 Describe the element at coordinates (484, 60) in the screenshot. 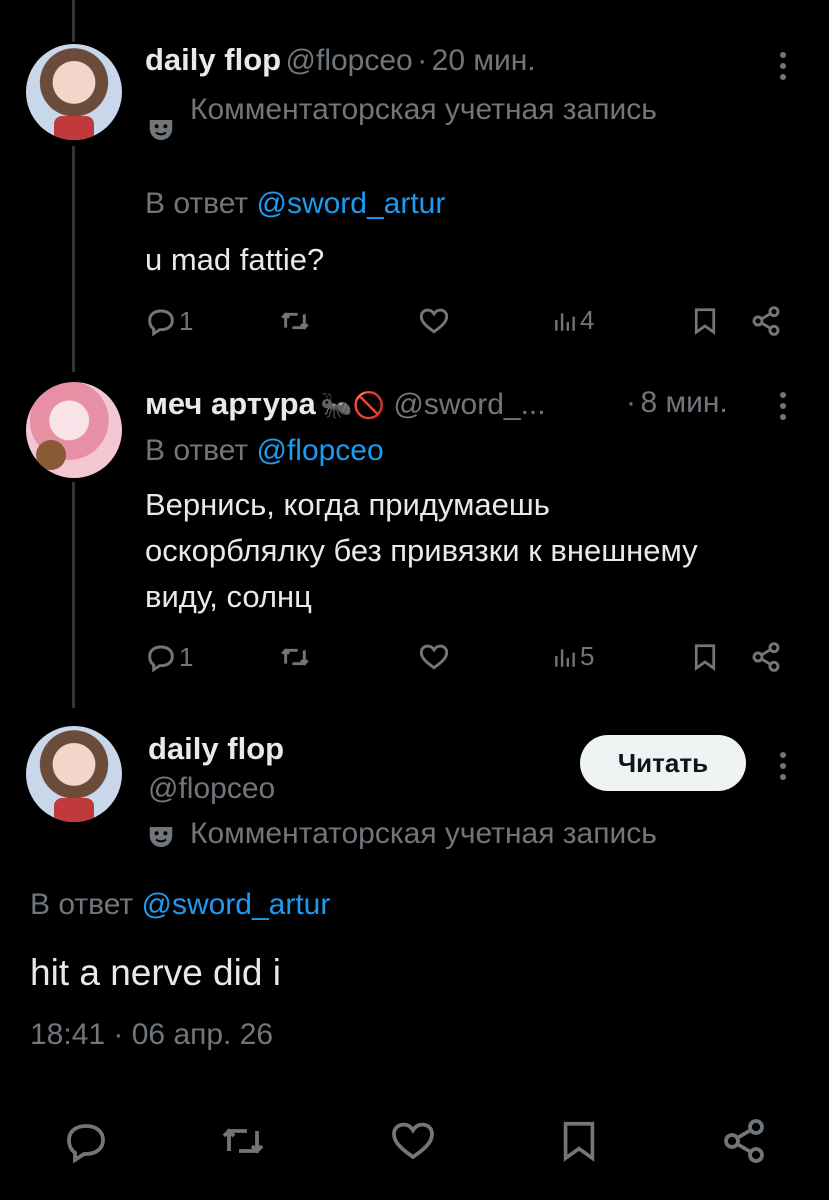

I see `tweet-time: 20 мин.` at that location.